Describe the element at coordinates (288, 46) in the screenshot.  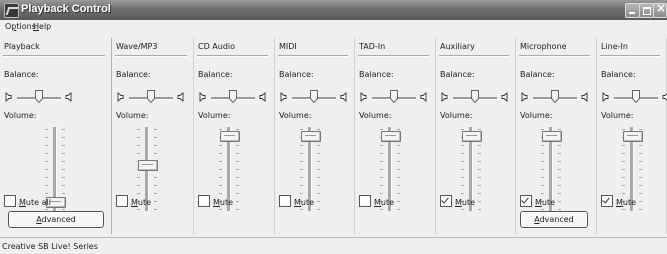
I see `channel-name: MIDI` at that location.